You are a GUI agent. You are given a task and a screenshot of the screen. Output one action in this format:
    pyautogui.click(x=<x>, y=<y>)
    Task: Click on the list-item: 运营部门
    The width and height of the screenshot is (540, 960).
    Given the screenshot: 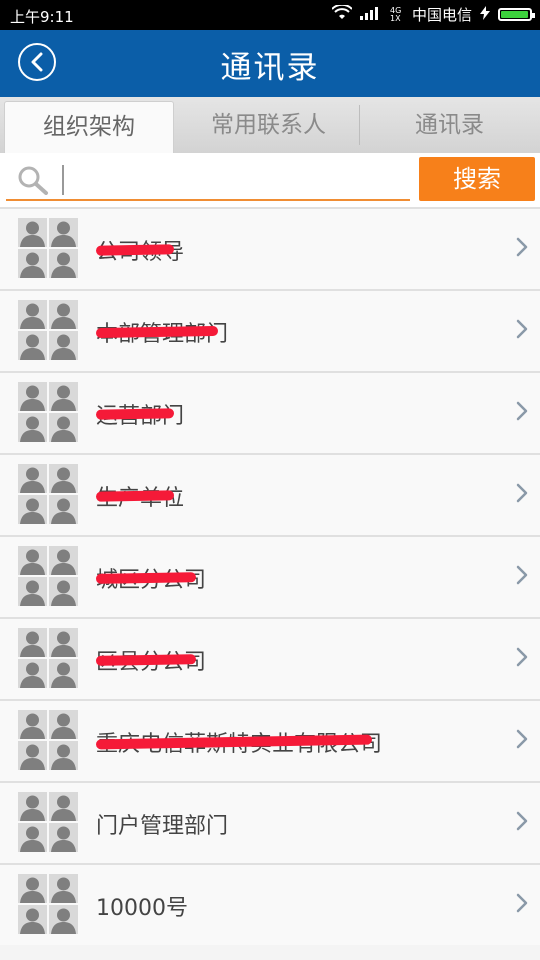 What is the action you would take?
    pyautogui.click(x=270, y=412)
    